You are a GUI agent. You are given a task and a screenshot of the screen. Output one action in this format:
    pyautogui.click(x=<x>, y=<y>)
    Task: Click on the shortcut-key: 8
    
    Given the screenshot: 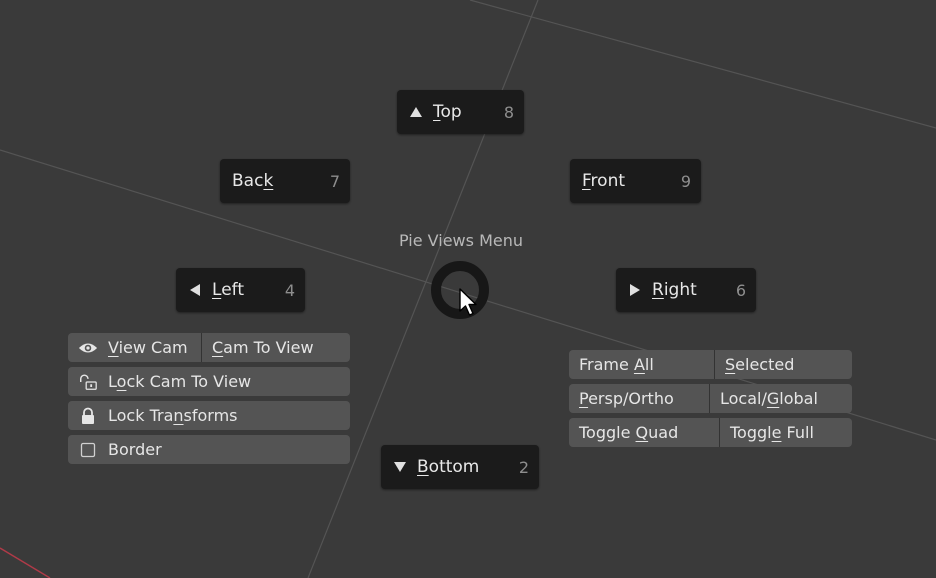 What is the action you would take?
    pyautogui.click(x=508, y=112)
    